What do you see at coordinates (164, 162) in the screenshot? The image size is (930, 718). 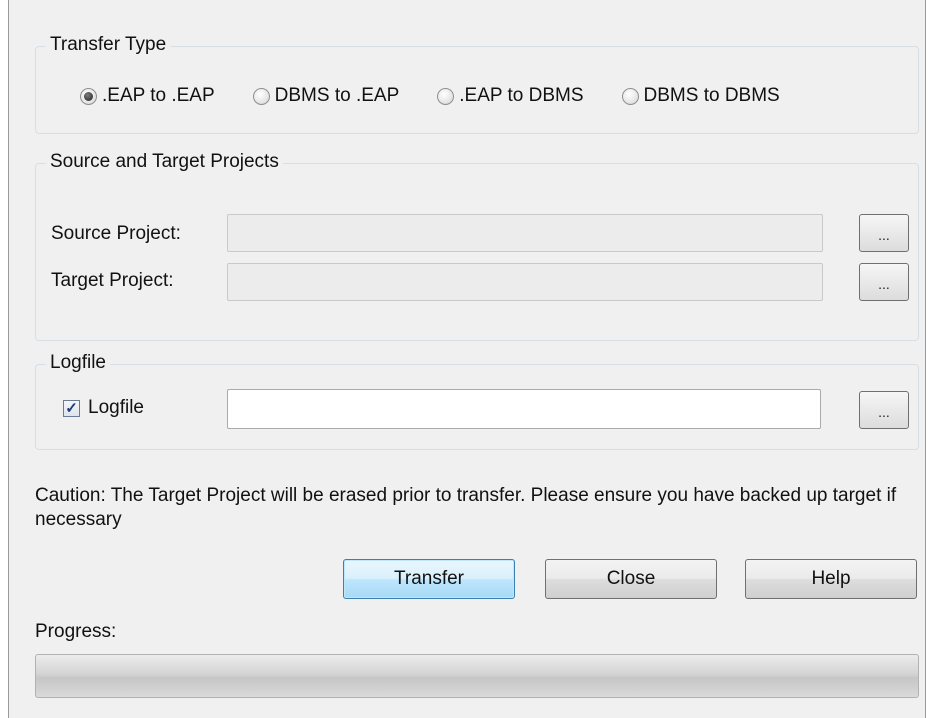 I see `projects-title: Source and Target Projects` at bounding box center [164, 162].